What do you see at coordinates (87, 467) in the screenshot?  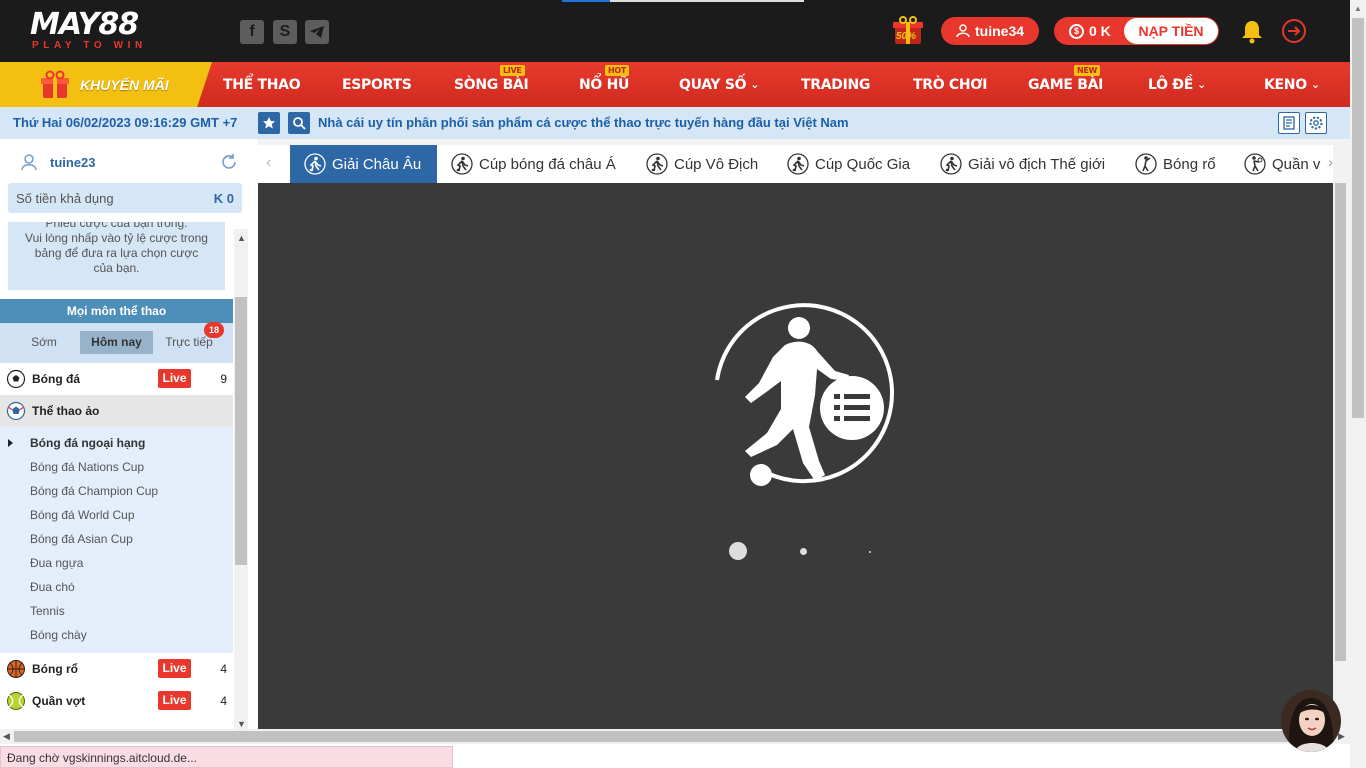 I see `list-item: Bóng đá Nations Cup` at bounding box center [87, 467].